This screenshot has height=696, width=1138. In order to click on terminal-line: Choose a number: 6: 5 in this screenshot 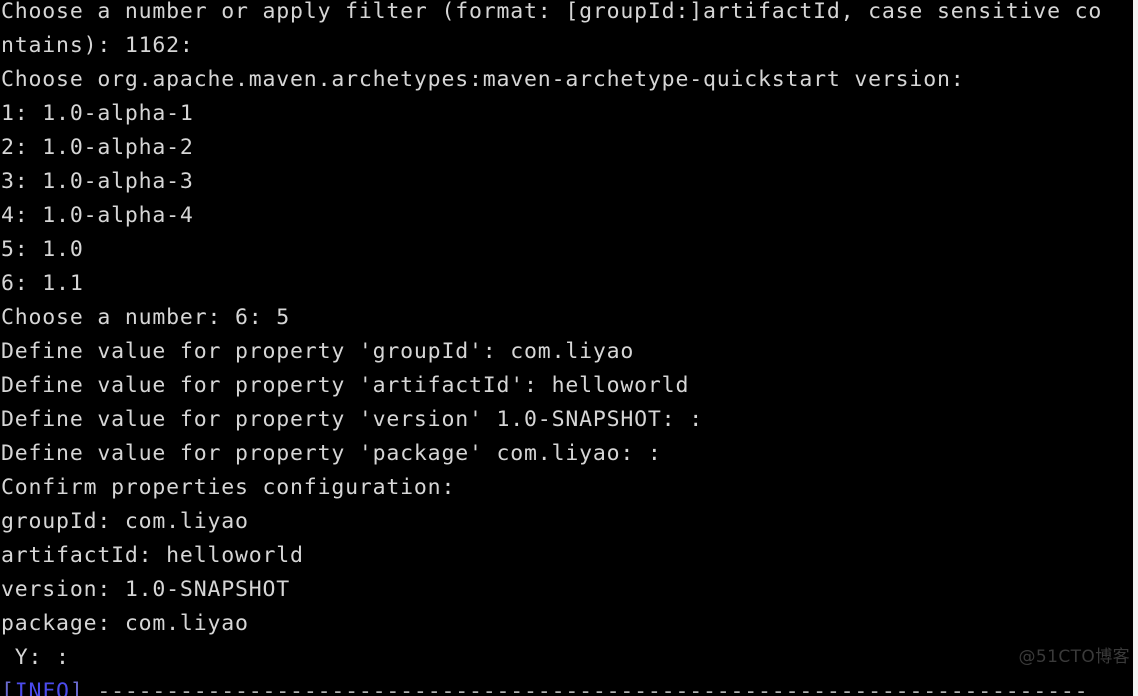, I will do `click(146, 317)`.